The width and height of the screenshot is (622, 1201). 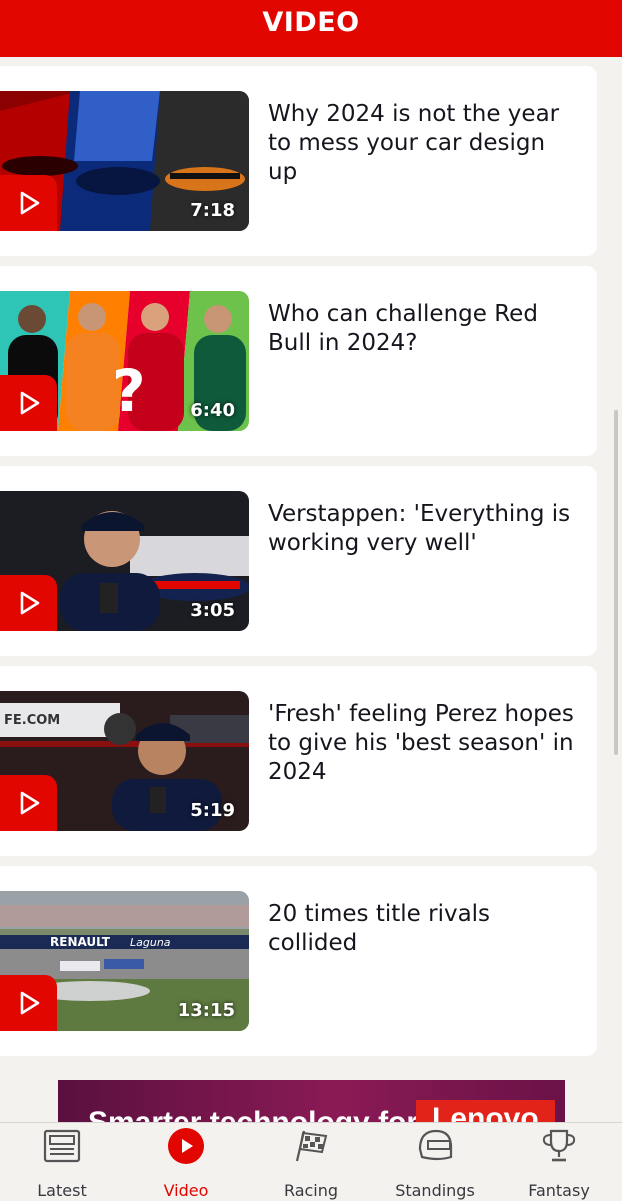 What do you see at coordinates (311, 1146) in the screenshot?
I see `checkered-flag-icon` at bounding box center [311, 1146].